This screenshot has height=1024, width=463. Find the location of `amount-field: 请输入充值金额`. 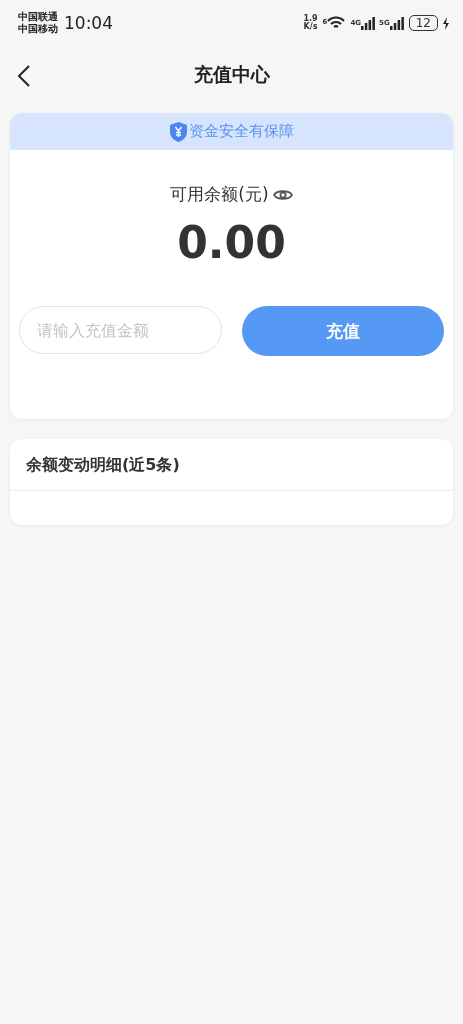

amount-field: 请输入充值金额 is located at coordinates (120, 330).